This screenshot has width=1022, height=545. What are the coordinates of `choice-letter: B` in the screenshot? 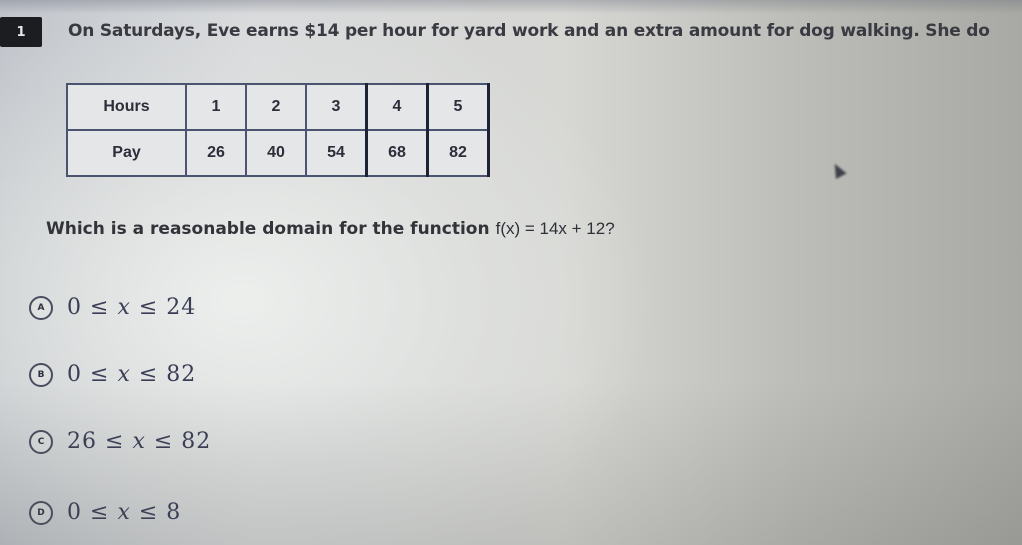 It's located at (41, 374).